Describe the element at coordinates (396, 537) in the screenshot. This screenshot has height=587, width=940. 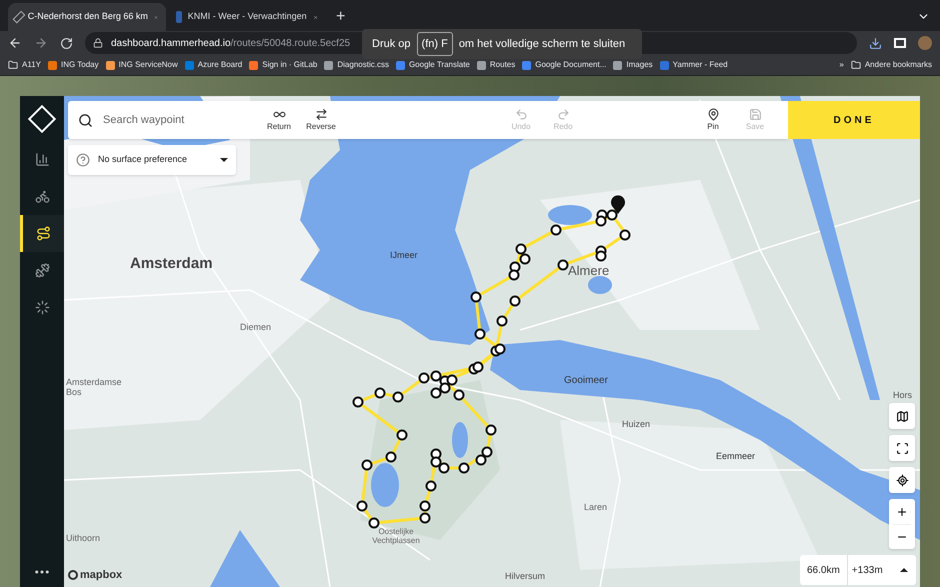
I see `place-label: Oostelijke Vechtplassen` at that location.